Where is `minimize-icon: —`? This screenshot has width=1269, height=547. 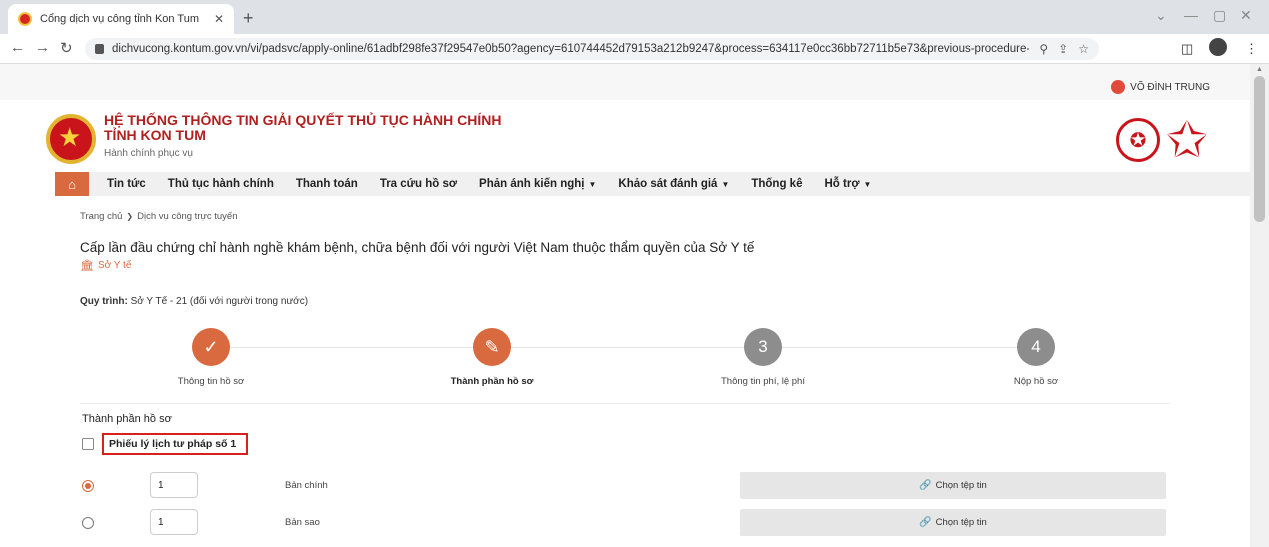
minimize-icon: — is located at coordinates (1191, 15).